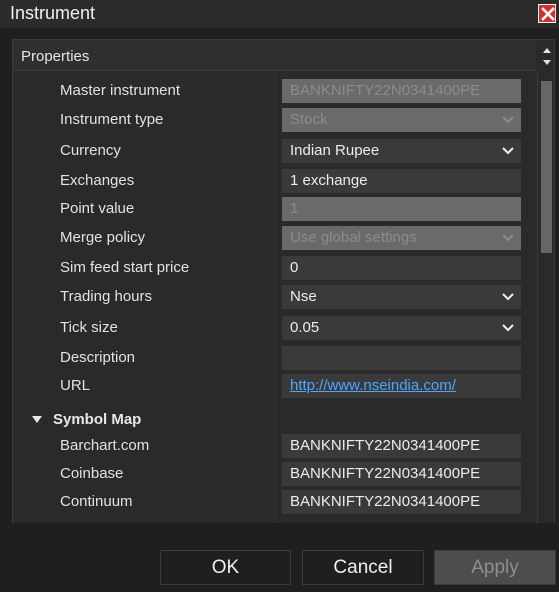  I want to click on scroll-down-icon, so click(547, 63).